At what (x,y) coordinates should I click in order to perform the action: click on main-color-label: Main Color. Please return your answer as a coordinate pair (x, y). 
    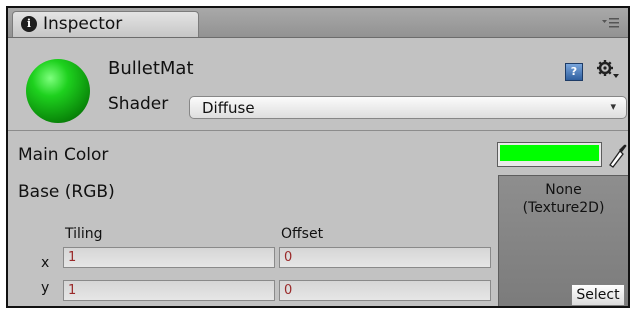
    Looking at the image, I should click on (63, 155).